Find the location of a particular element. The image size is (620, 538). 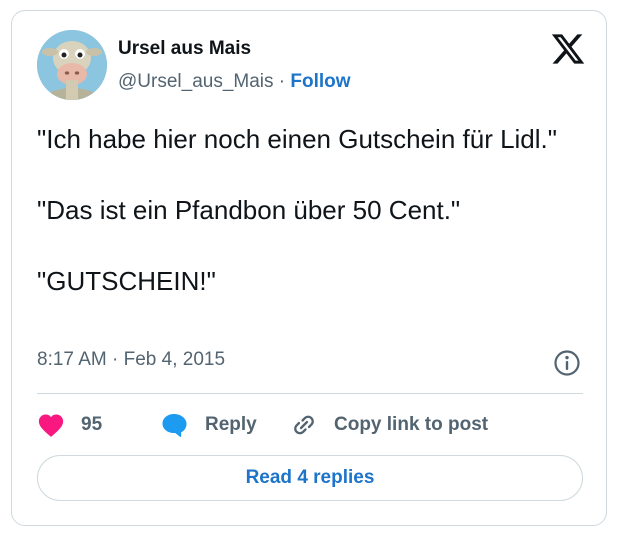

divider is located at coordinates (310, 393).